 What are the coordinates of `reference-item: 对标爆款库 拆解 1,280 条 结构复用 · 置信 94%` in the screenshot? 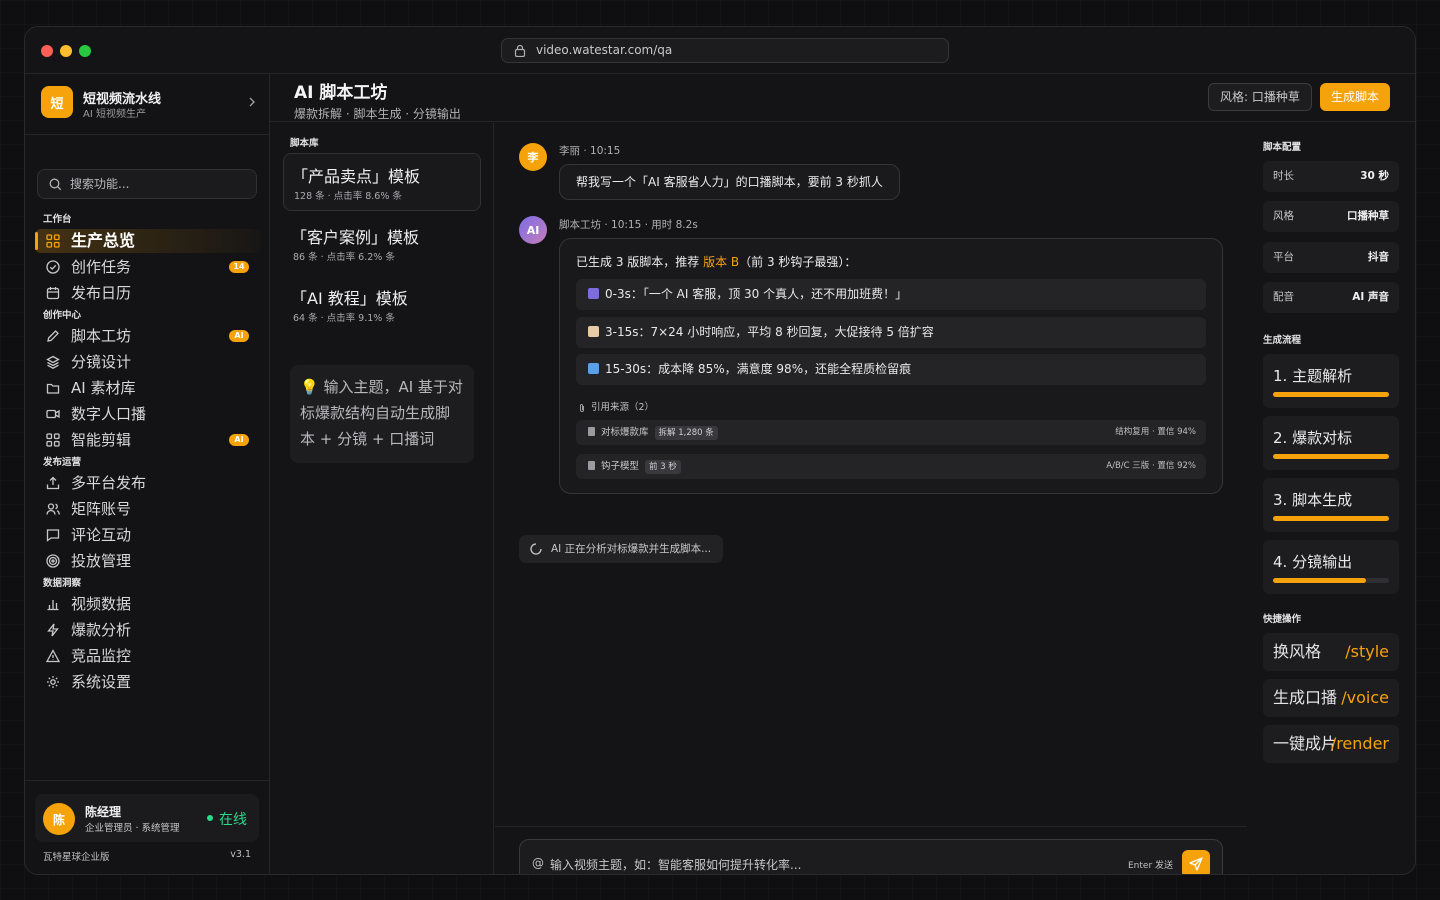 It's located at (891, 432).